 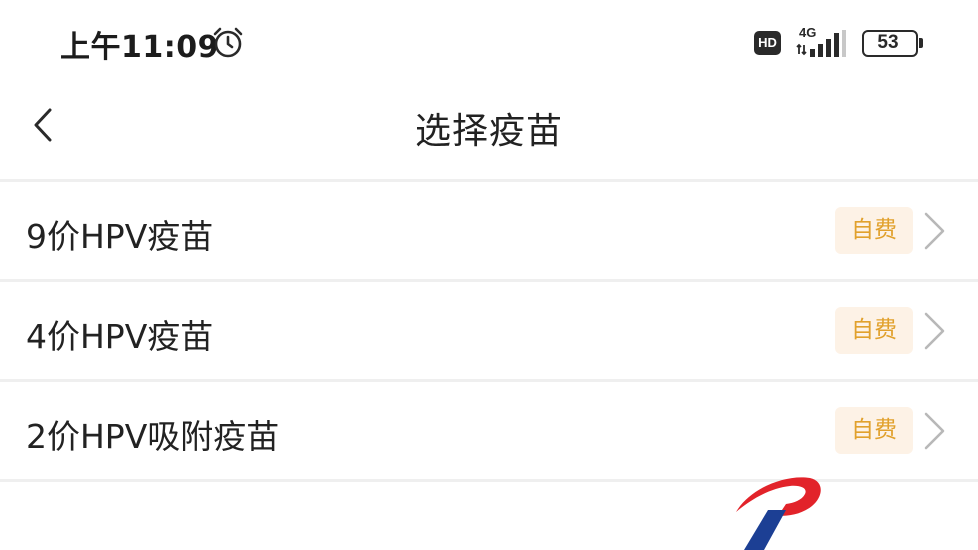 What do you see at coordinates (821, 43) in the screenshot?
I see `signal-icon` at bounding box center [821, 43].